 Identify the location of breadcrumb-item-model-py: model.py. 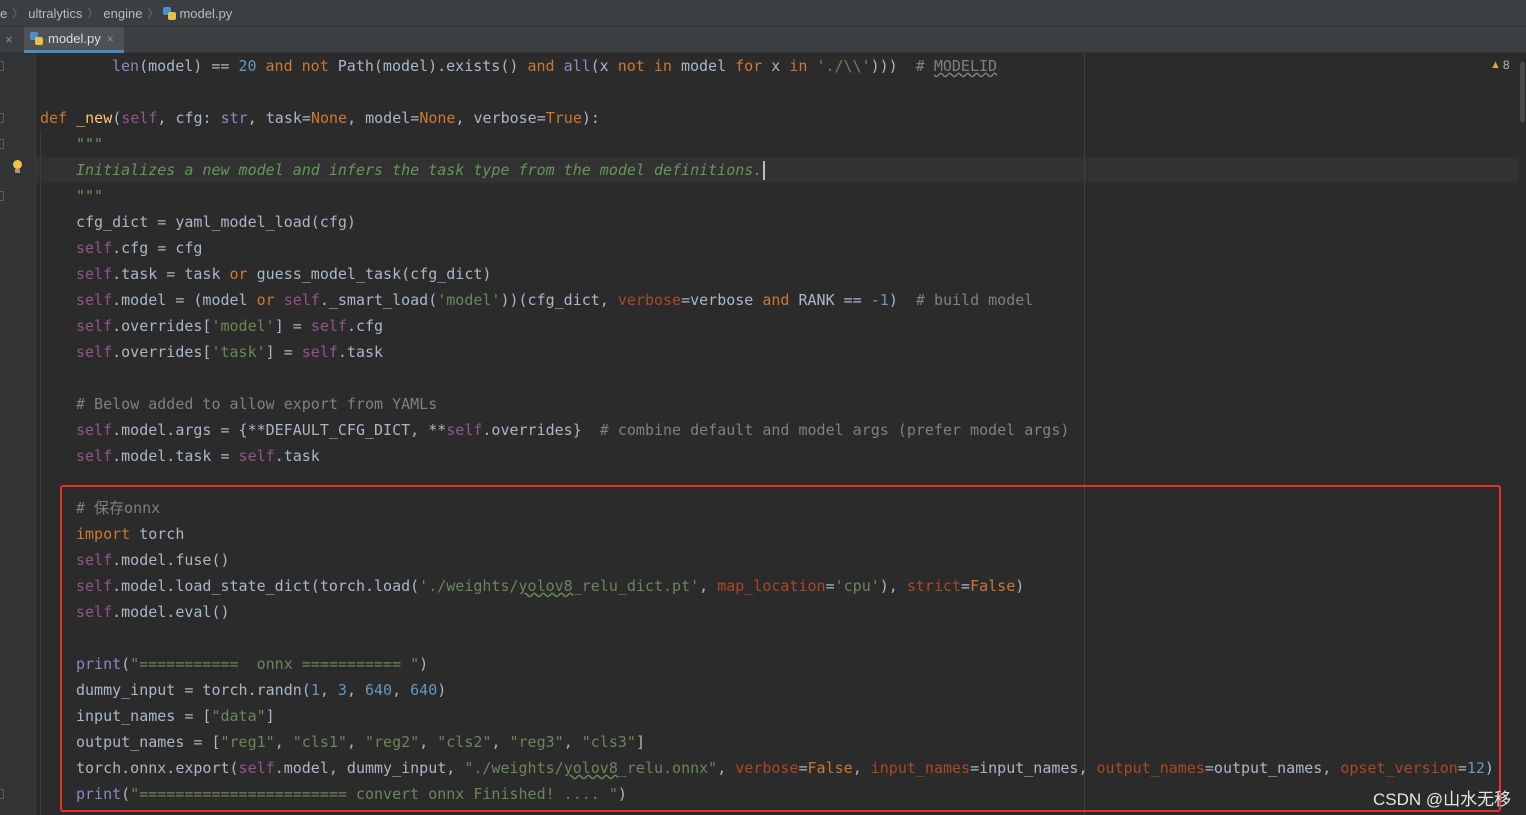
(197, 13).